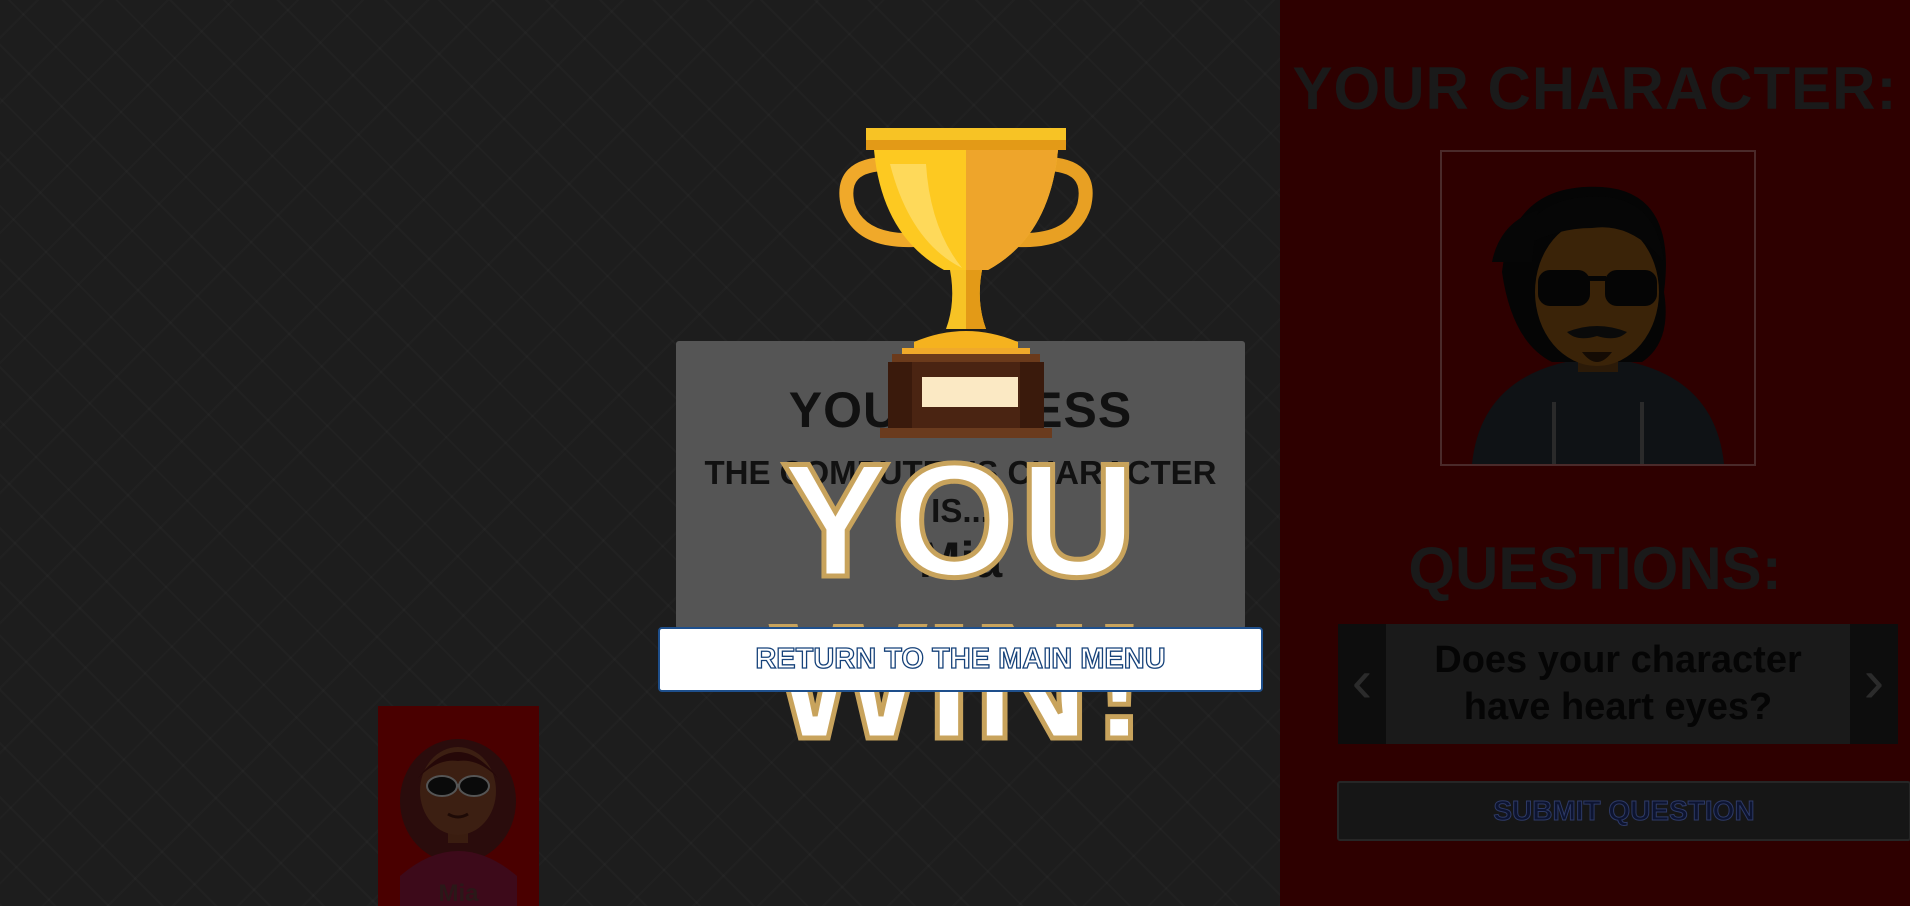 The image size is (1910, 906). Describe the element at coordinates (959, 598) in the screenshot. I see `win-banner: YOU WIN!` at that location.